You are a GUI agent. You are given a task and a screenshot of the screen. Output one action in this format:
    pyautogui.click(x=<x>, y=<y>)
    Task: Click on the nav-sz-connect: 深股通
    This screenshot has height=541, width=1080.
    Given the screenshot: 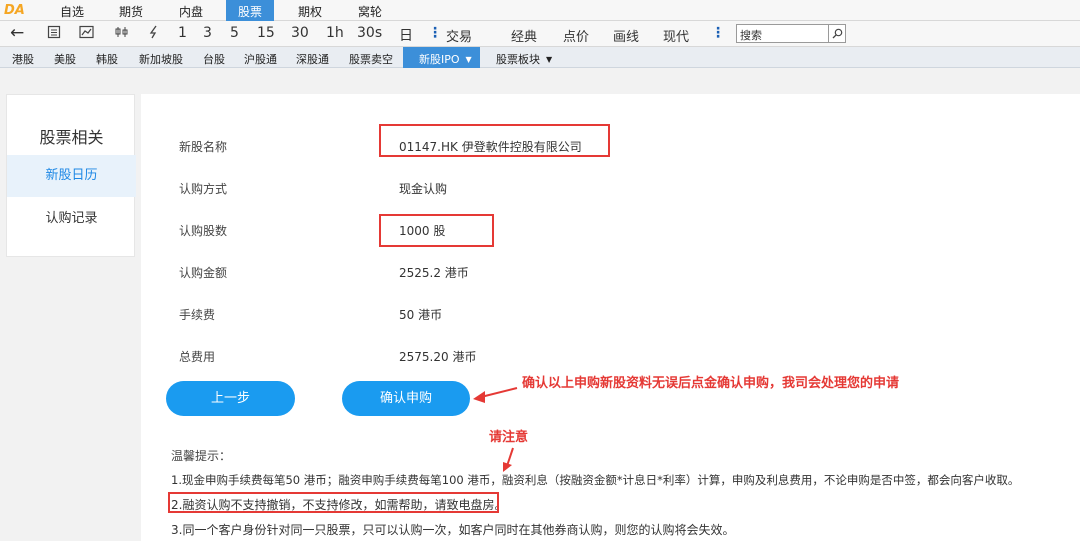 What is the action you would take?
    pyautogui.click(x=312, y=59)
    